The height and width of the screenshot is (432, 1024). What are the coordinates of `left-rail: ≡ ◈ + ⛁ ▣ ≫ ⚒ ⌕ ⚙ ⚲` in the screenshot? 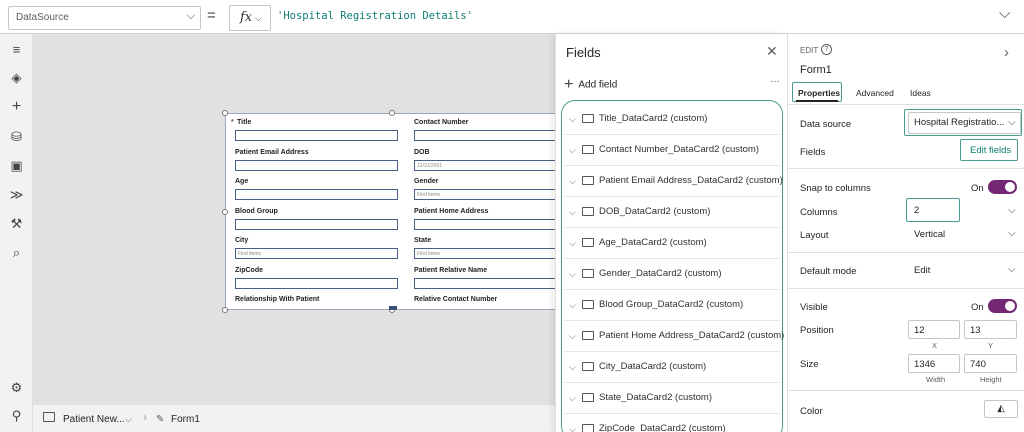 It's located at (16, 233).